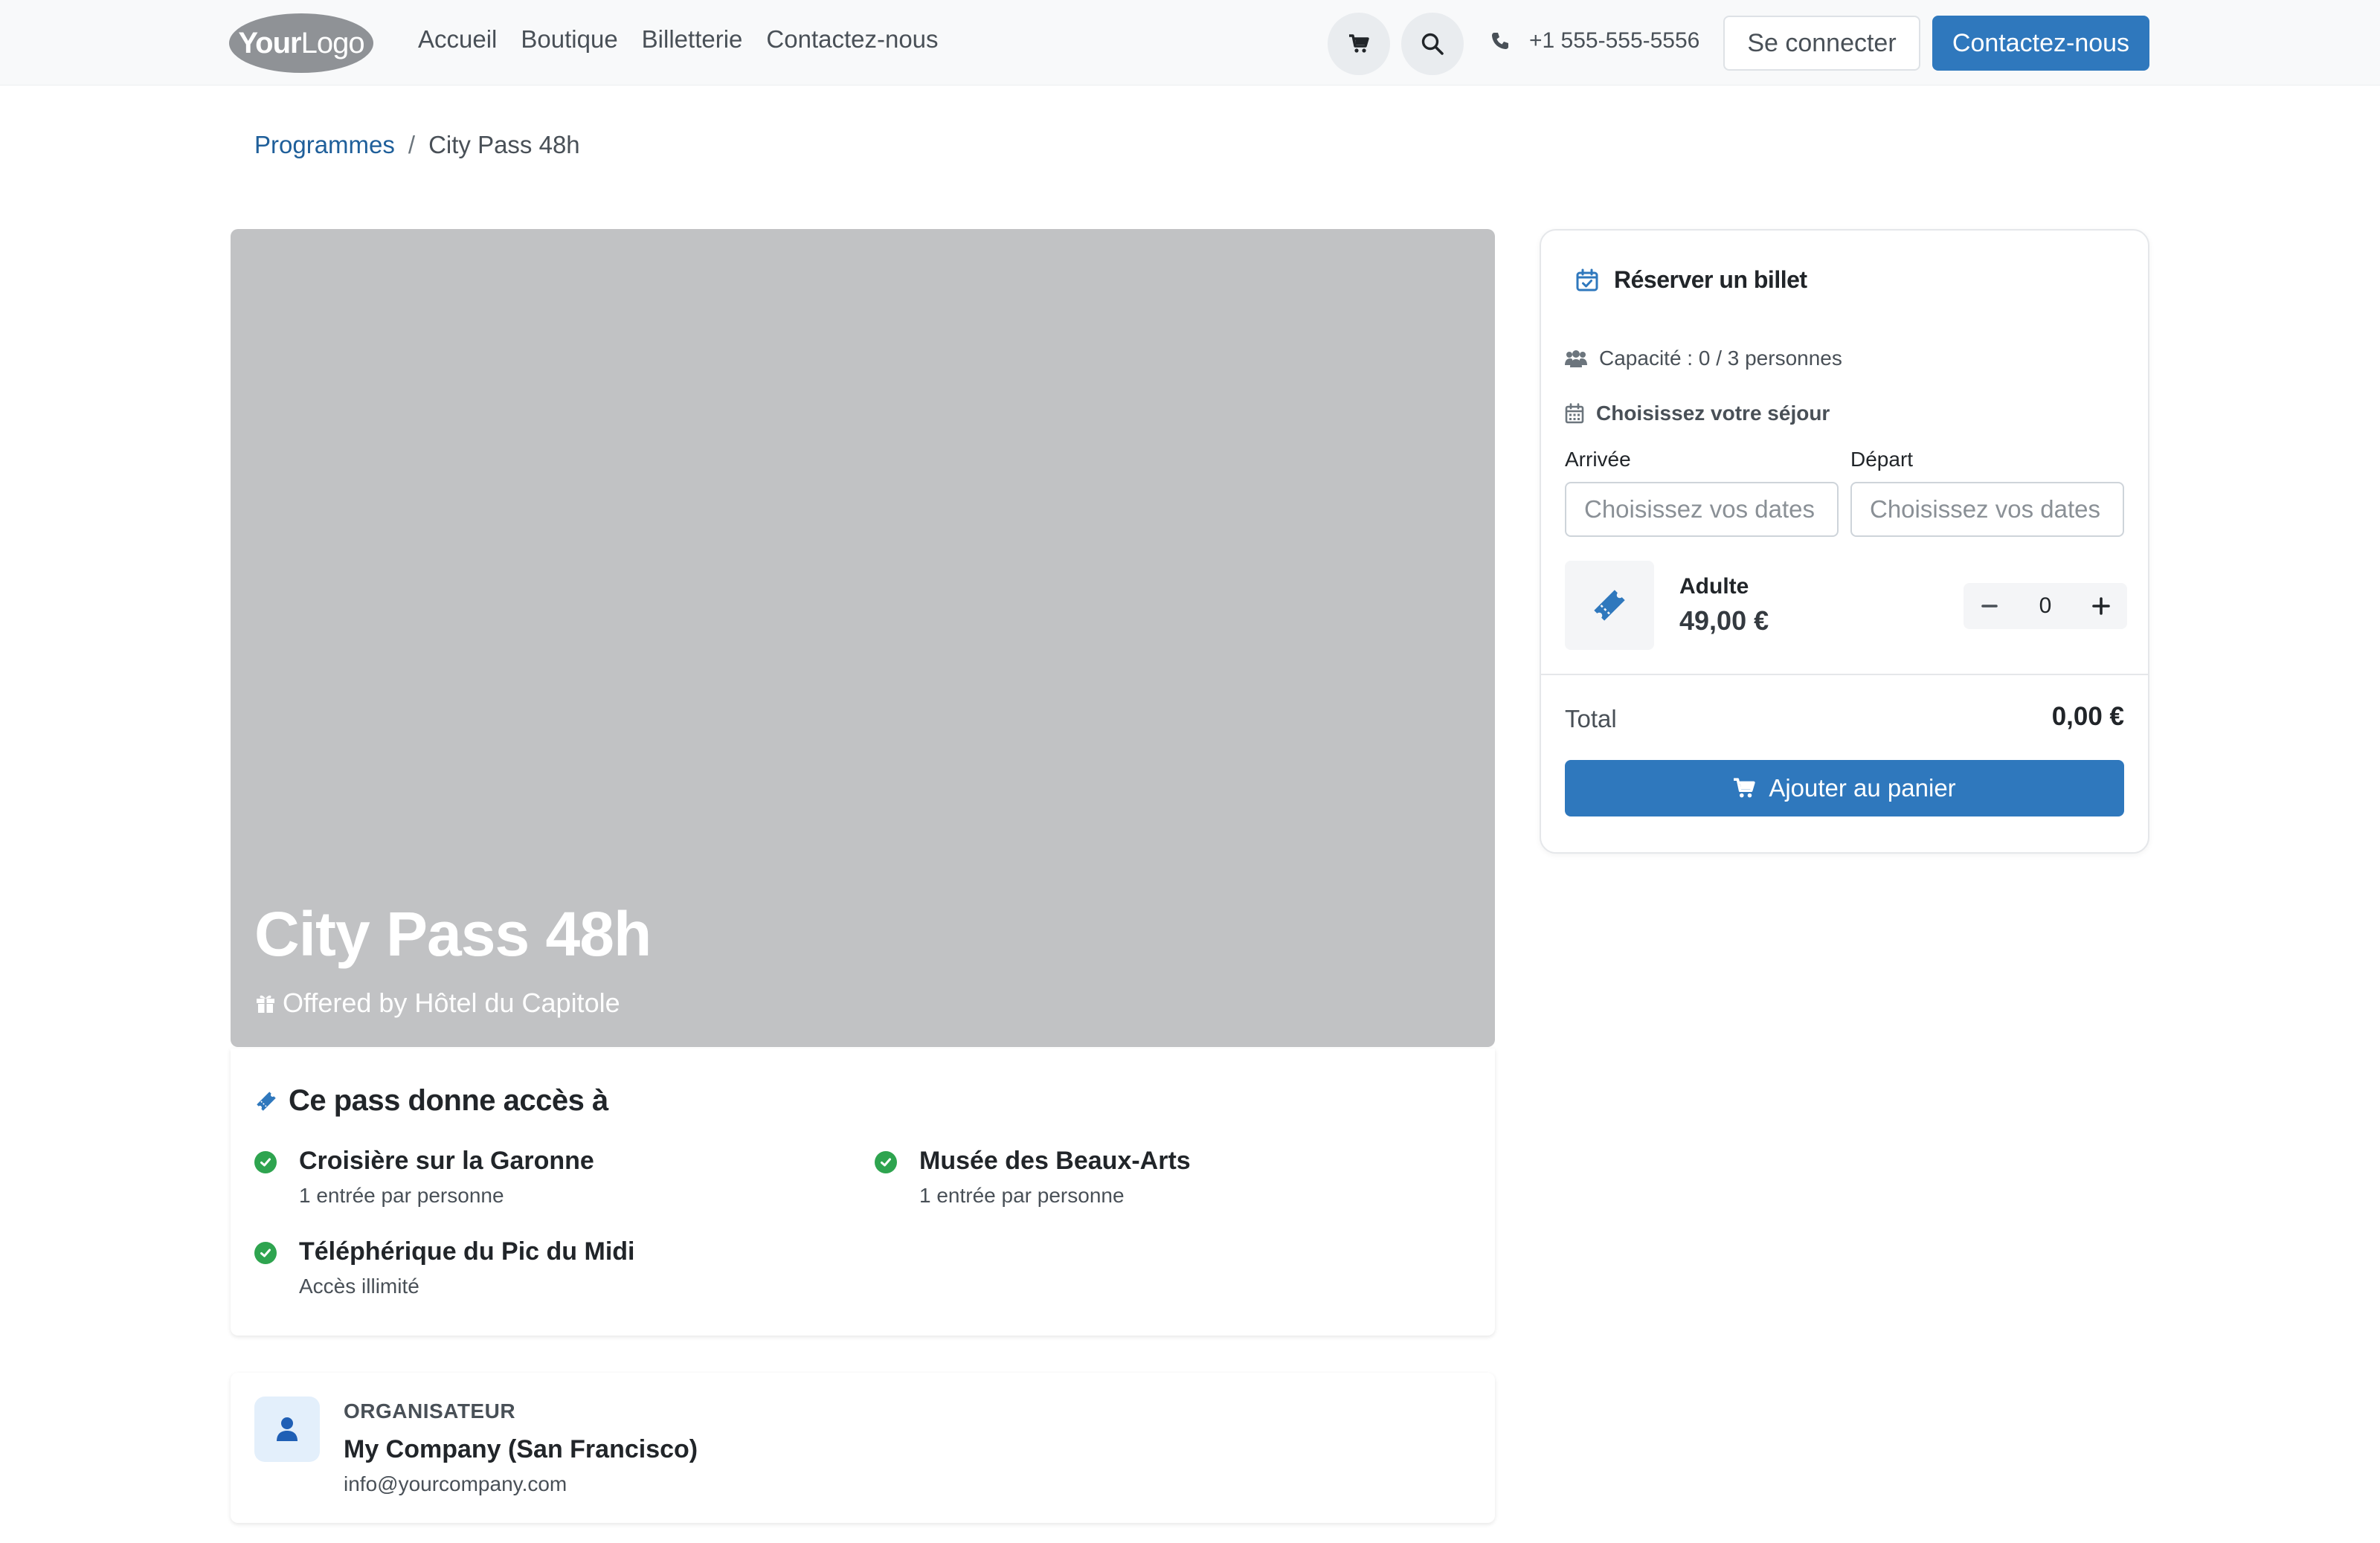 Image resolution: width=2380 pixels, height=1543 pixels. Describe the element at coordinates (1863, 788) in the screenshot. I see `add-to-cart-label: Ajouter au panier` at that location.